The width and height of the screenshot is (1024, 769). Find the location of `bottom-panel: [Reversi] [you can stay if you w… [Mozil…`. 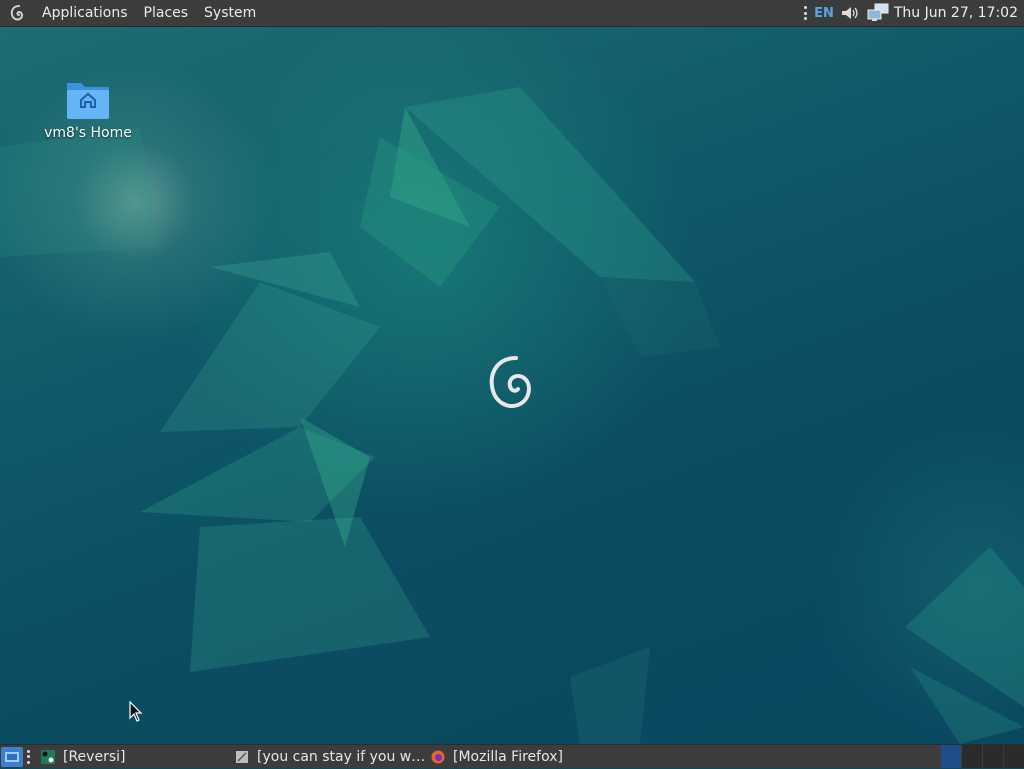

bottom-panel: [Reversi] [you can stay if you w… [Mozil… is located at coordinates (512, 756).